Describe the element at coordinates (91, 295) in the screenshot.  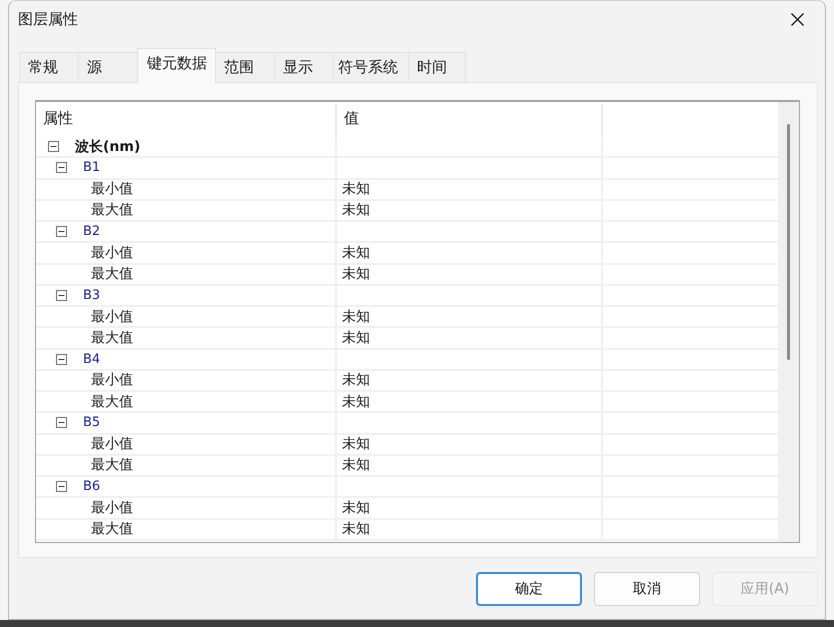
I see `property-name: B3` at that location.